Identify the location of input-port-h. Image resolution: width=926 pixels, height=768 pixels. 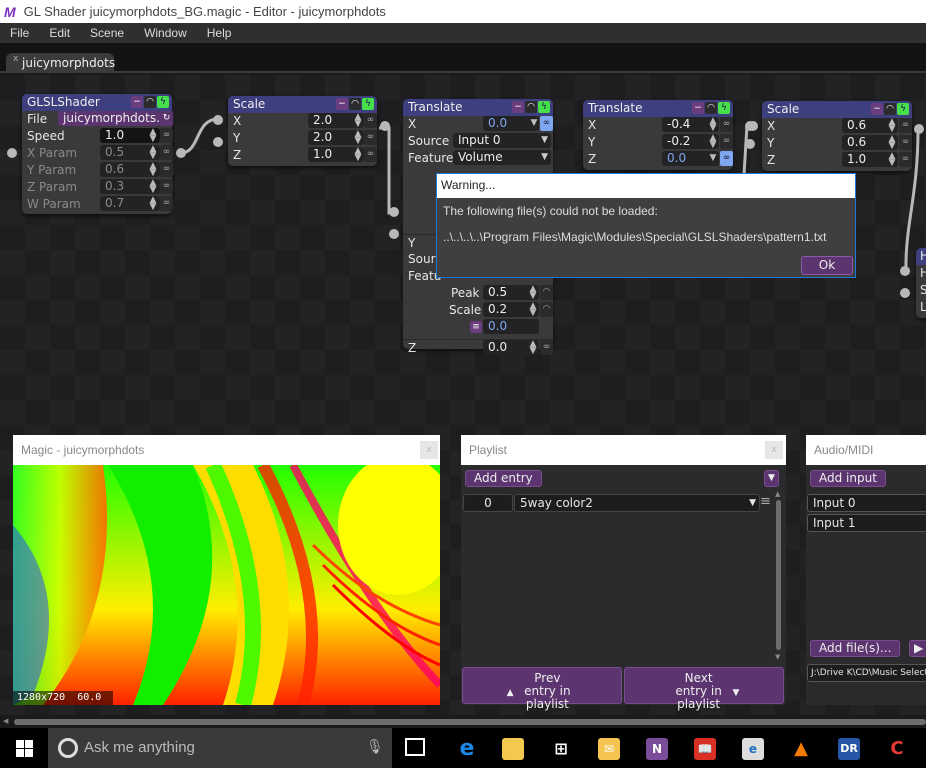
(905, 271).